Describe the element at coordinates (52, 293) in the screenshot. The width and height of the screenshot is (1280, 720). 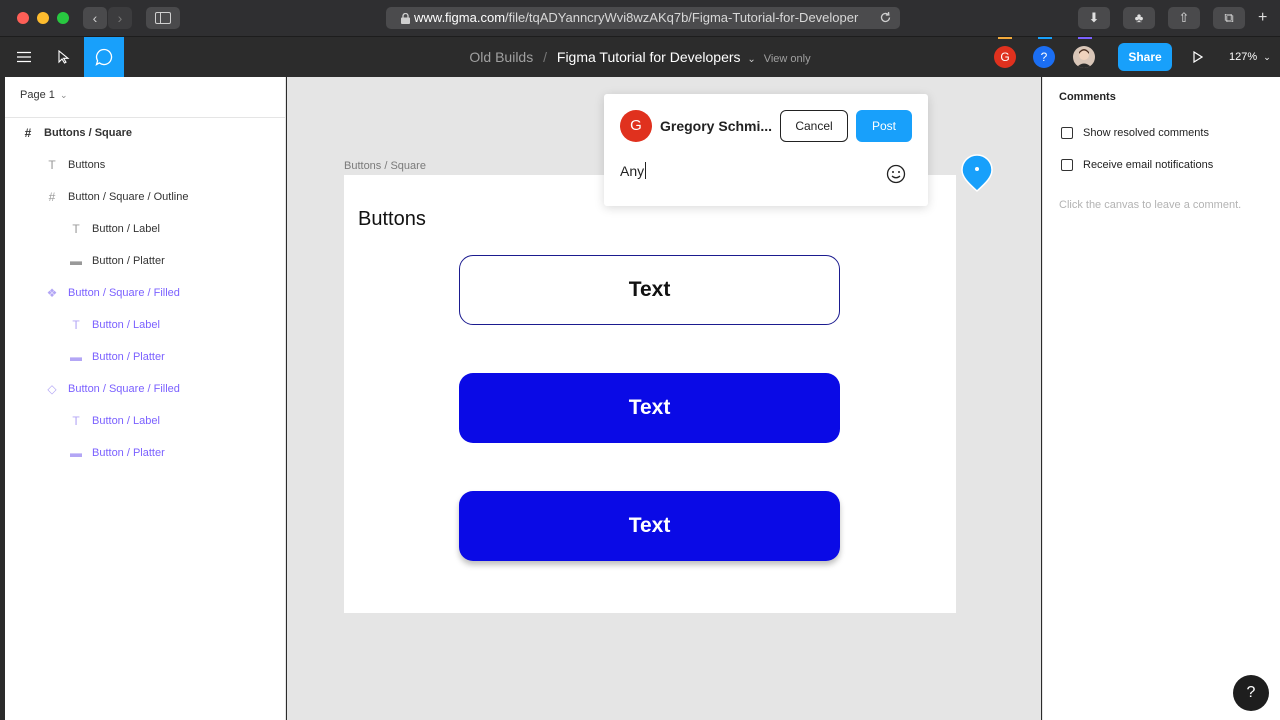
I see `component-icon: ❖` at that location.